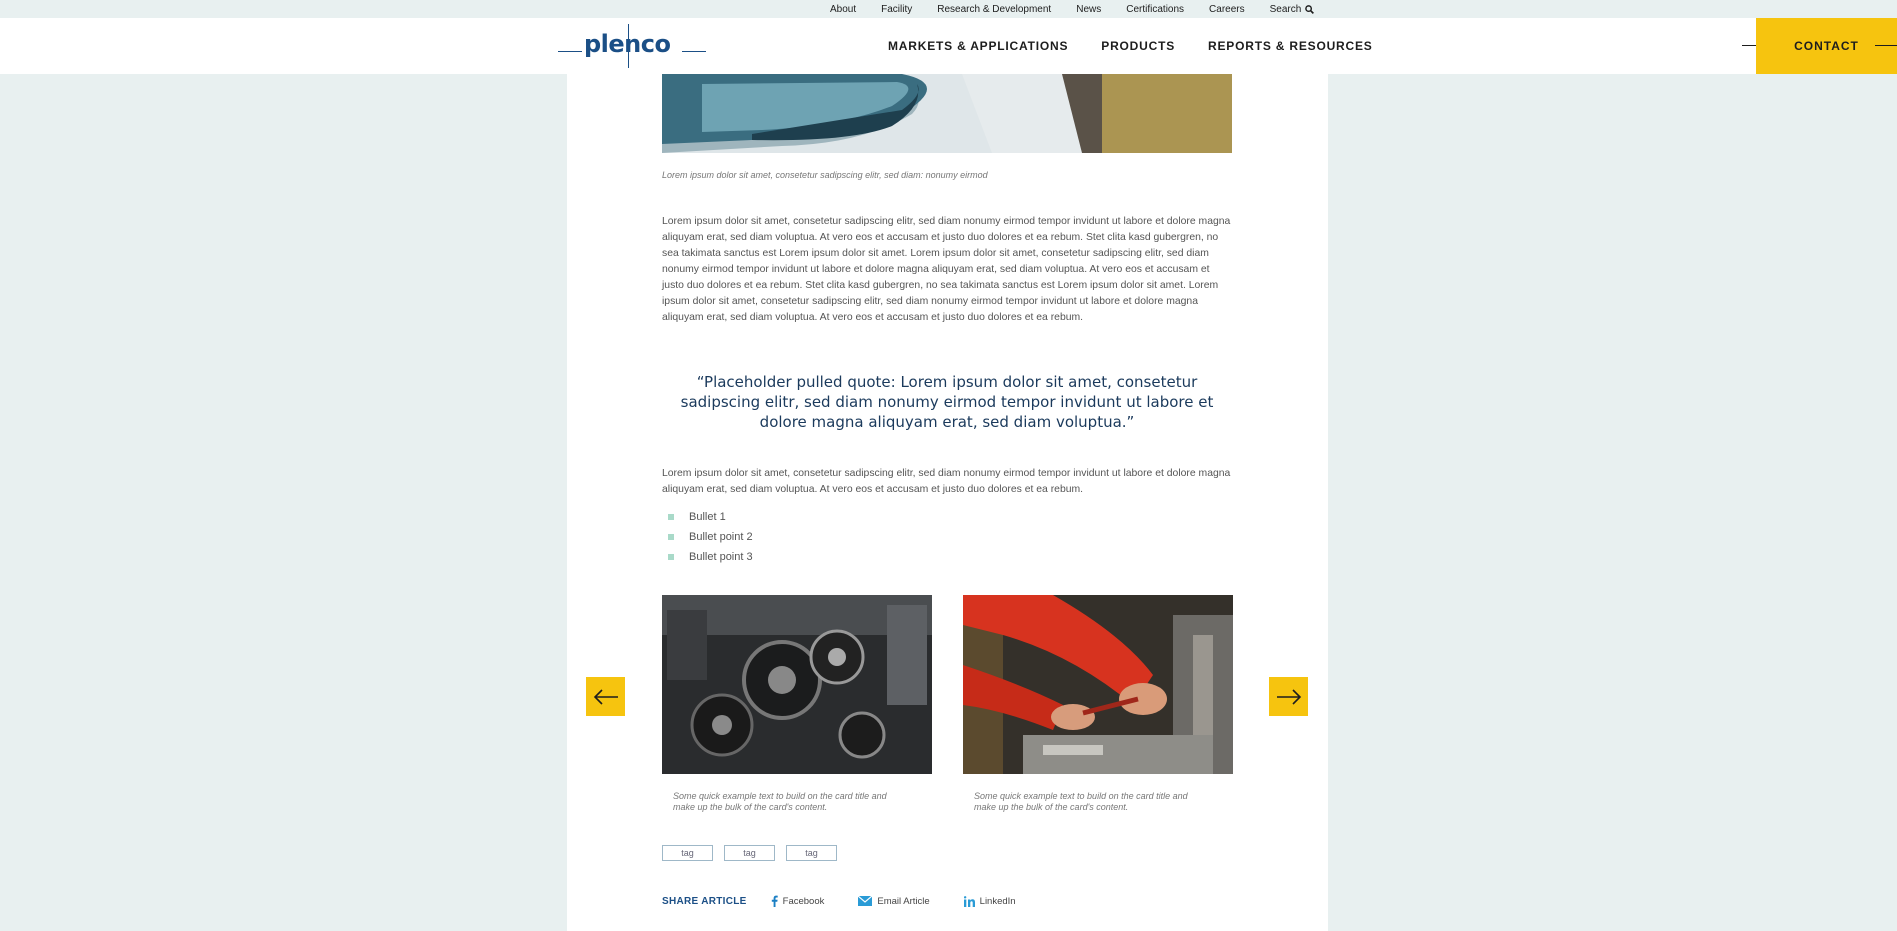 The image size is (1897, 931). Describe the element at coordinates (803, 901) in the screenshot. I see `share-facebook-label: Facebook` at that location.